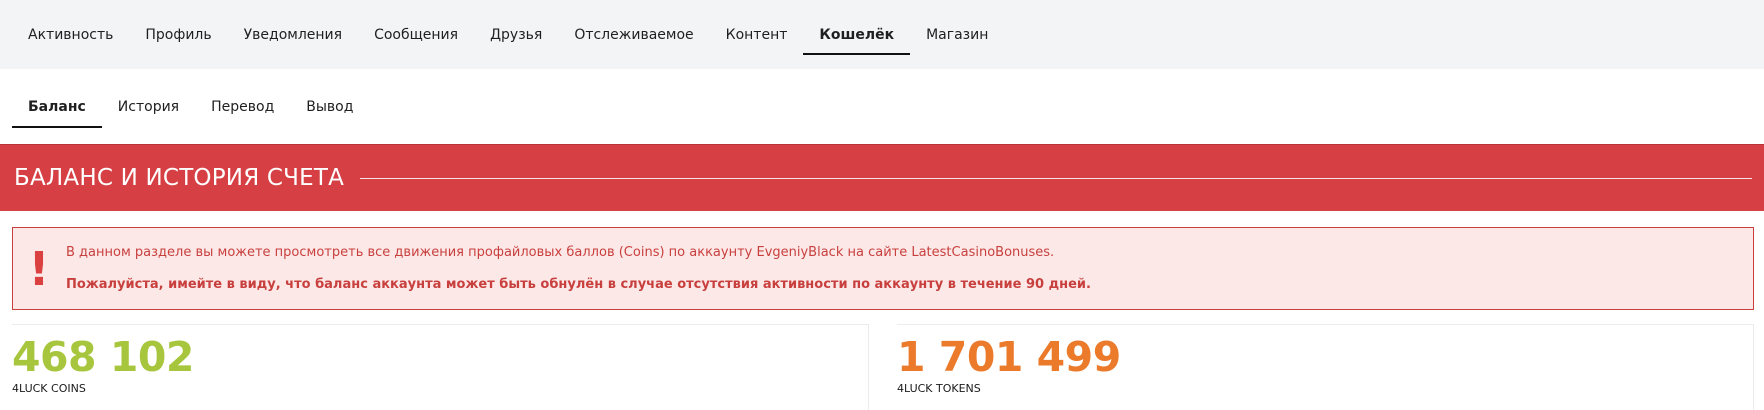  What do you see at coordinates (757, 34) in the screenshot?
I see `nav-item-content: Контент` at bounding box center [757, 34].